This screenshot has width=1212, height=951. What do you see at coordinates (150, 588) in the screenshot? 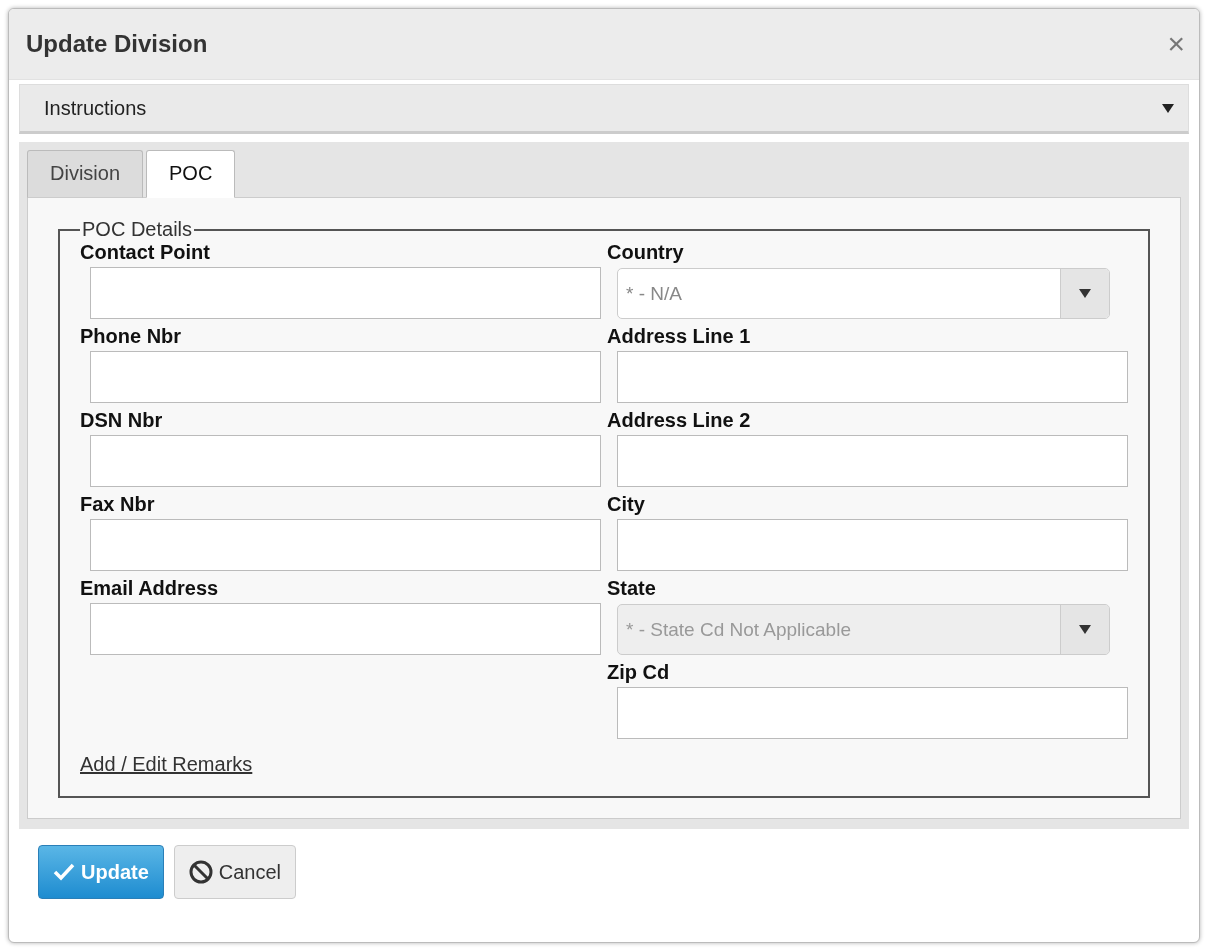
I see `field-label: Email Address` at bounding box center [150, 588].